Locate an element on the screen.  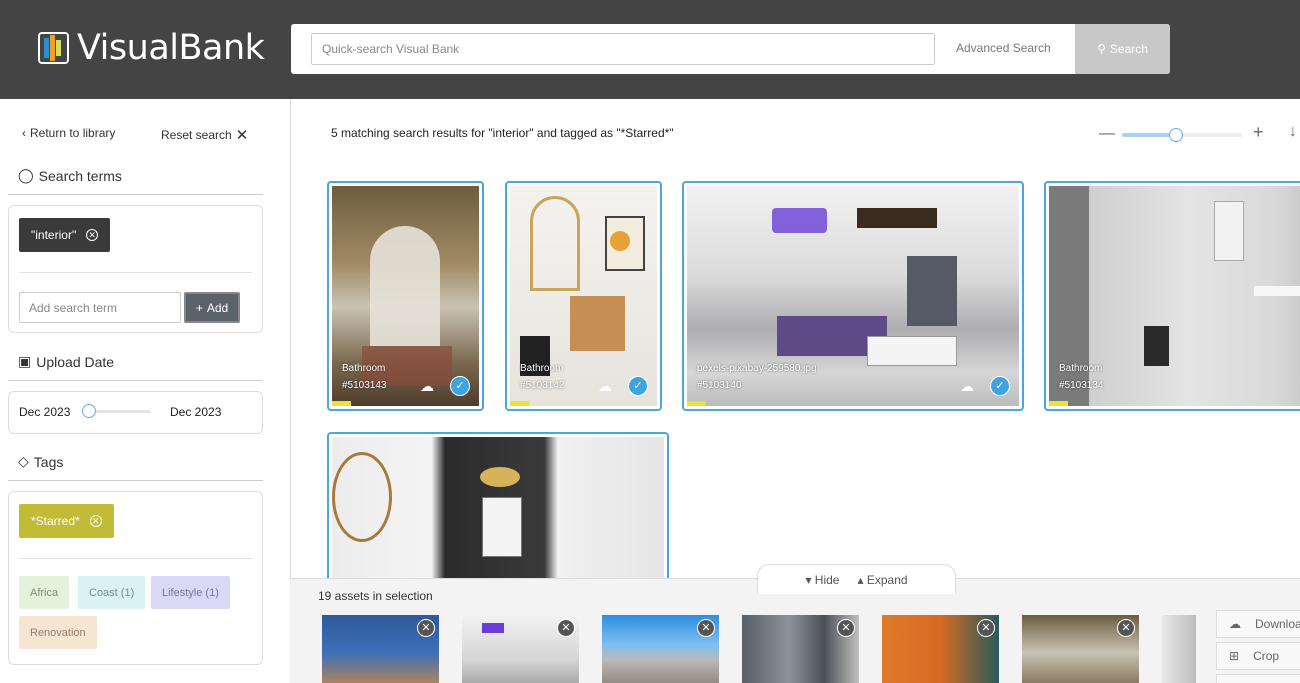
asset-id: #5103143 is located at coordinates (364, 385).